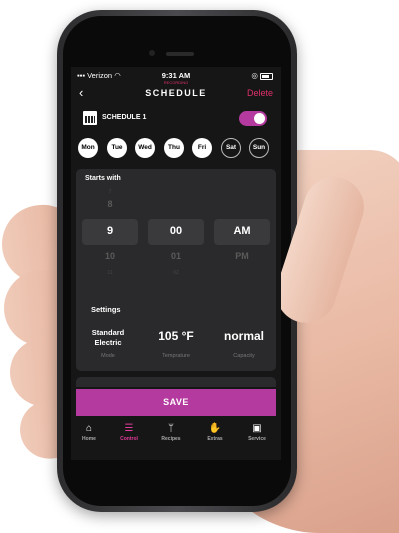 Image resolution: width=399 pixels, height=533 pixels. I want to click on day-mon: Mon, so click(88, 148).